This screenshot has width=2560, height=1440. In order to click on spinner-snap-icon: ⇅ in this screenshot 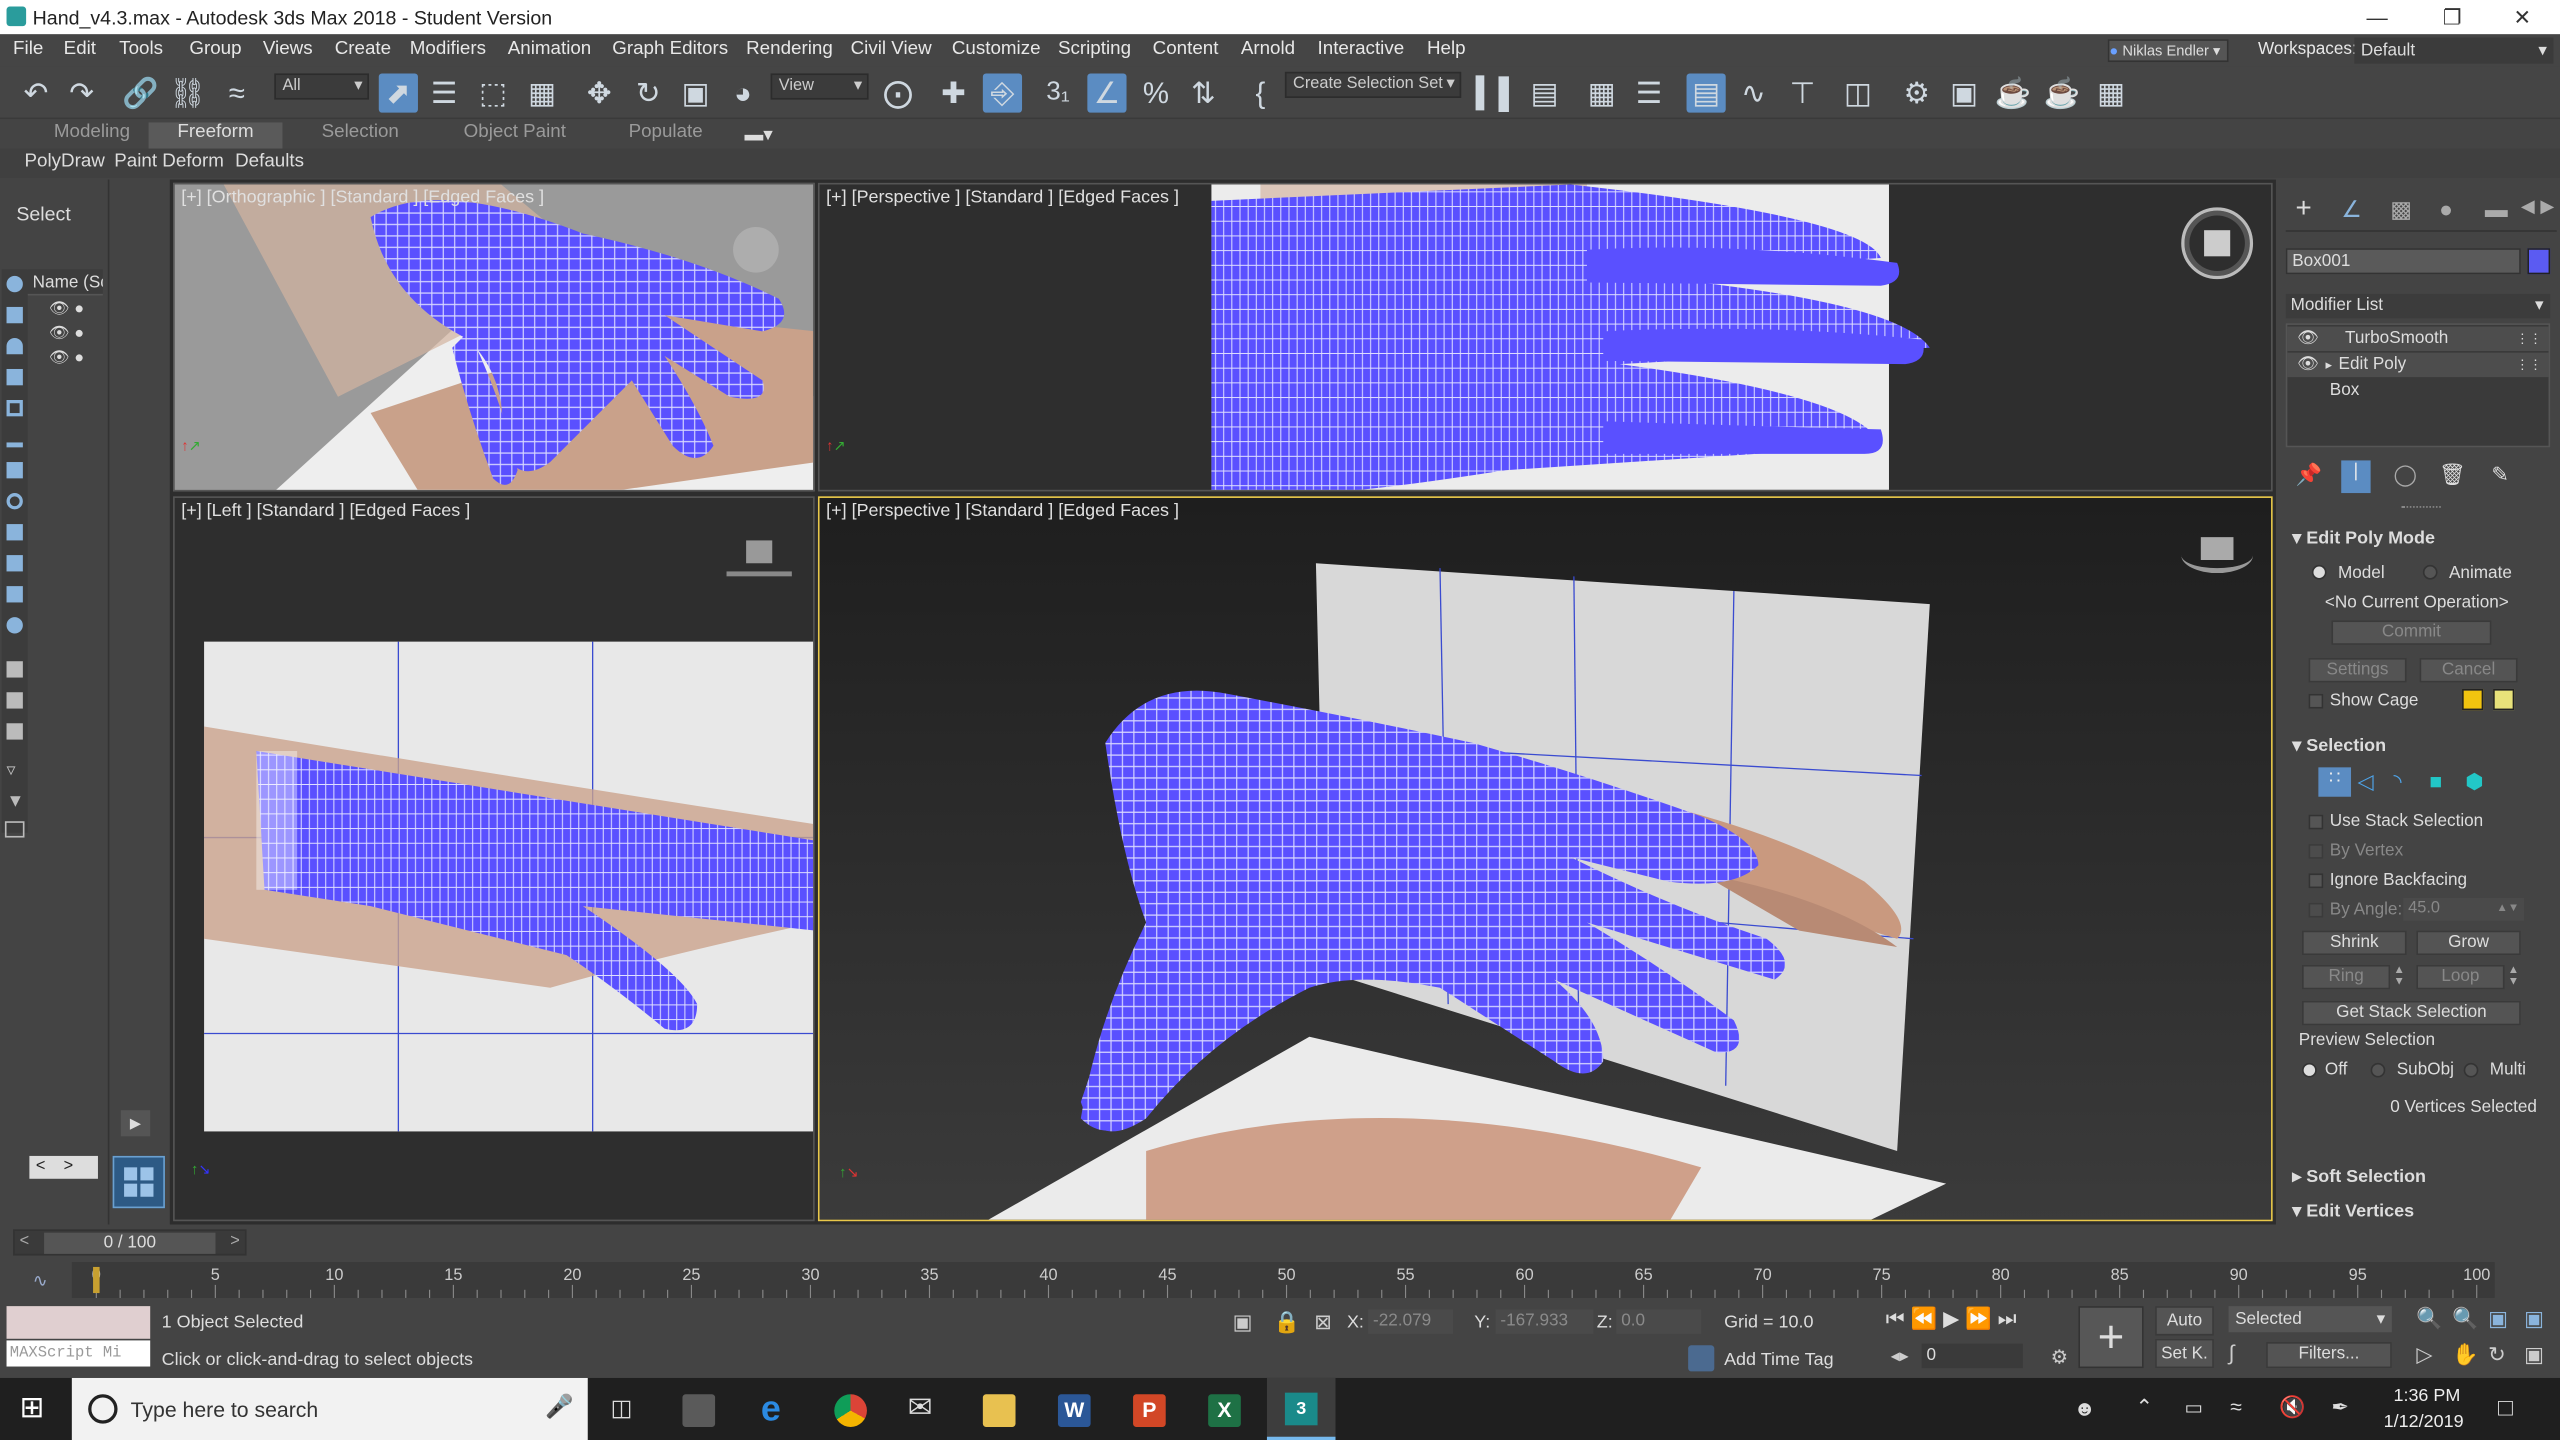, I will do `click(1203, 92)`.